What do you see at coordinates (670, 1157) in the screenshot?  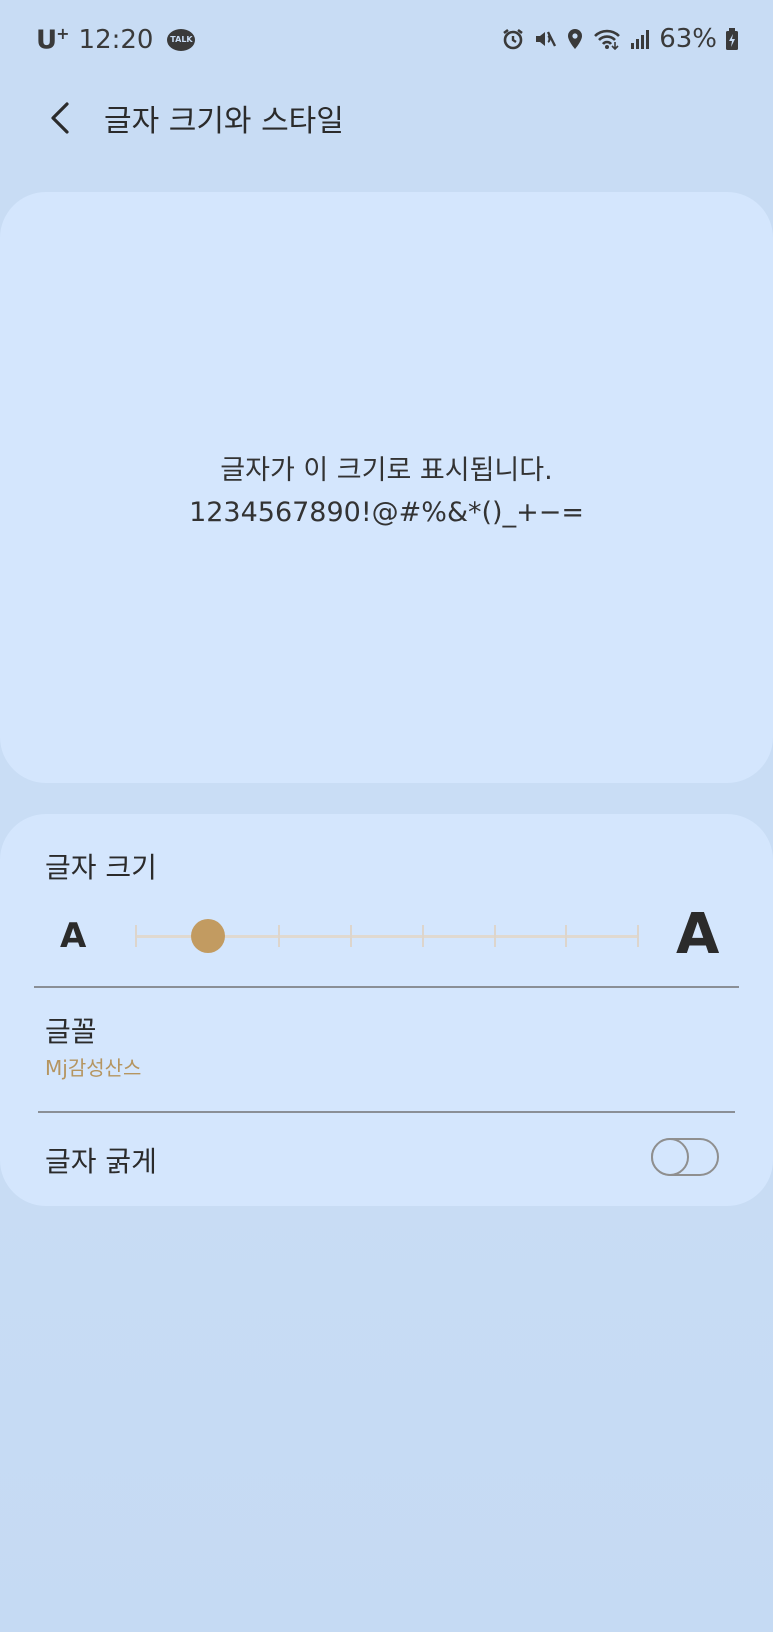 I see `toggle-knob` at bounding box center [670, 1157].